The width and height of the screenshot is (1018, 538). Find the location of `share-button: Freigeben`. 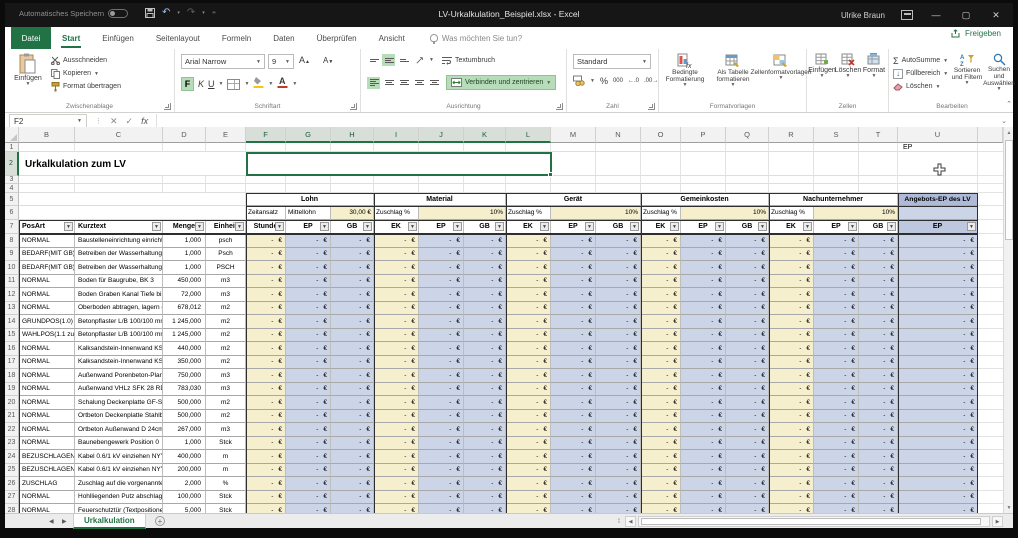

share-button: Freigeben is located at coordinates (976, 33).